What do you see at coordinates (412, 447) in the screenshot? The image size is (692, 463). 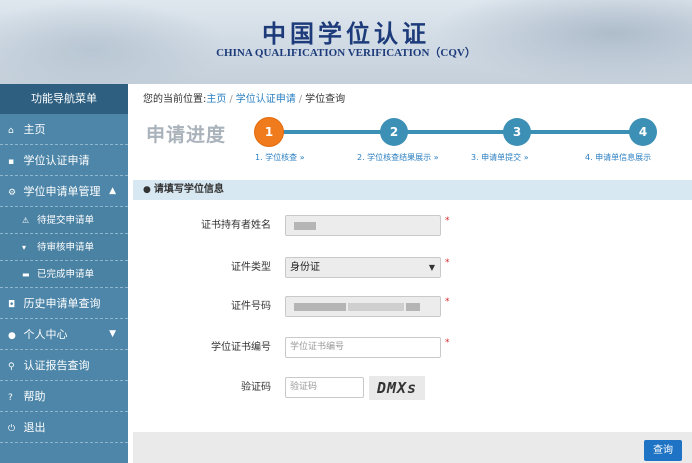 I see `form-footer: 查询` at bounding box center [412, 447].